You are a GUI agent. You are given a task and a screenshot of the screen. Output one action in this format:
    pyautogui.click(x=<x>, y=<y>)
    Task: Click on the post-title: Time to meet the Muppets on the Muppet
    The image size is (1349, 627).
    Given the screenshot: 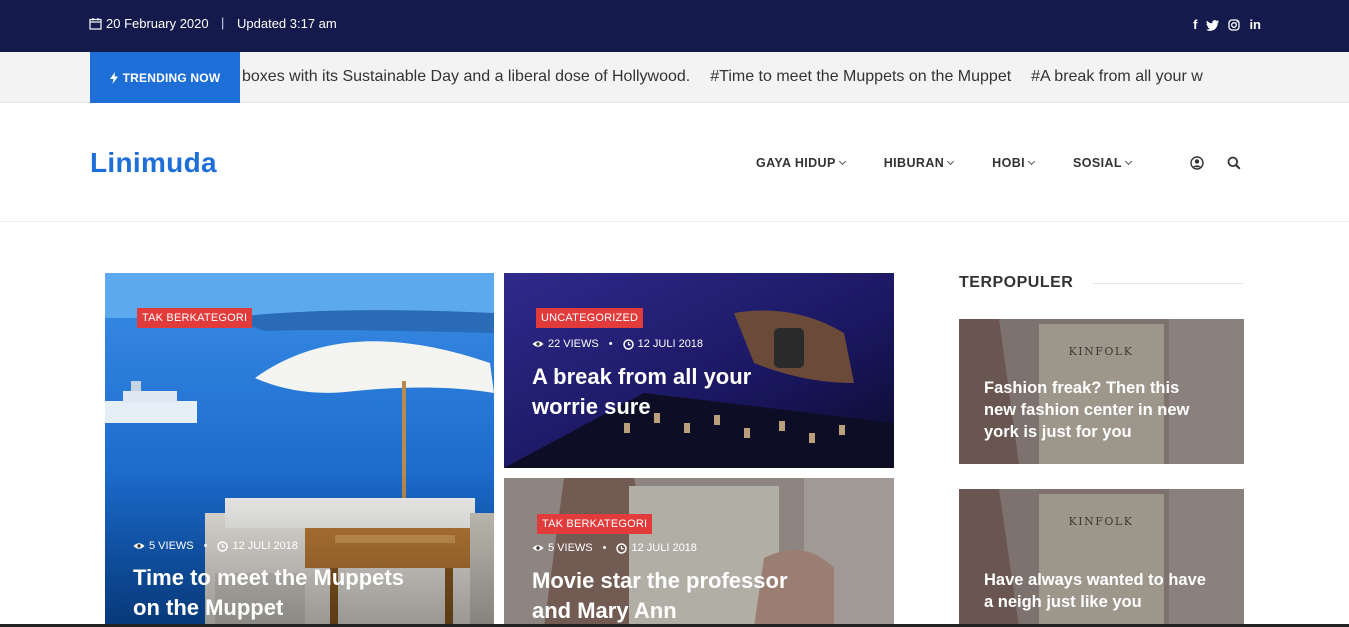 What is the action you would take?
    pyautogui.click(x=268, y=593)
    